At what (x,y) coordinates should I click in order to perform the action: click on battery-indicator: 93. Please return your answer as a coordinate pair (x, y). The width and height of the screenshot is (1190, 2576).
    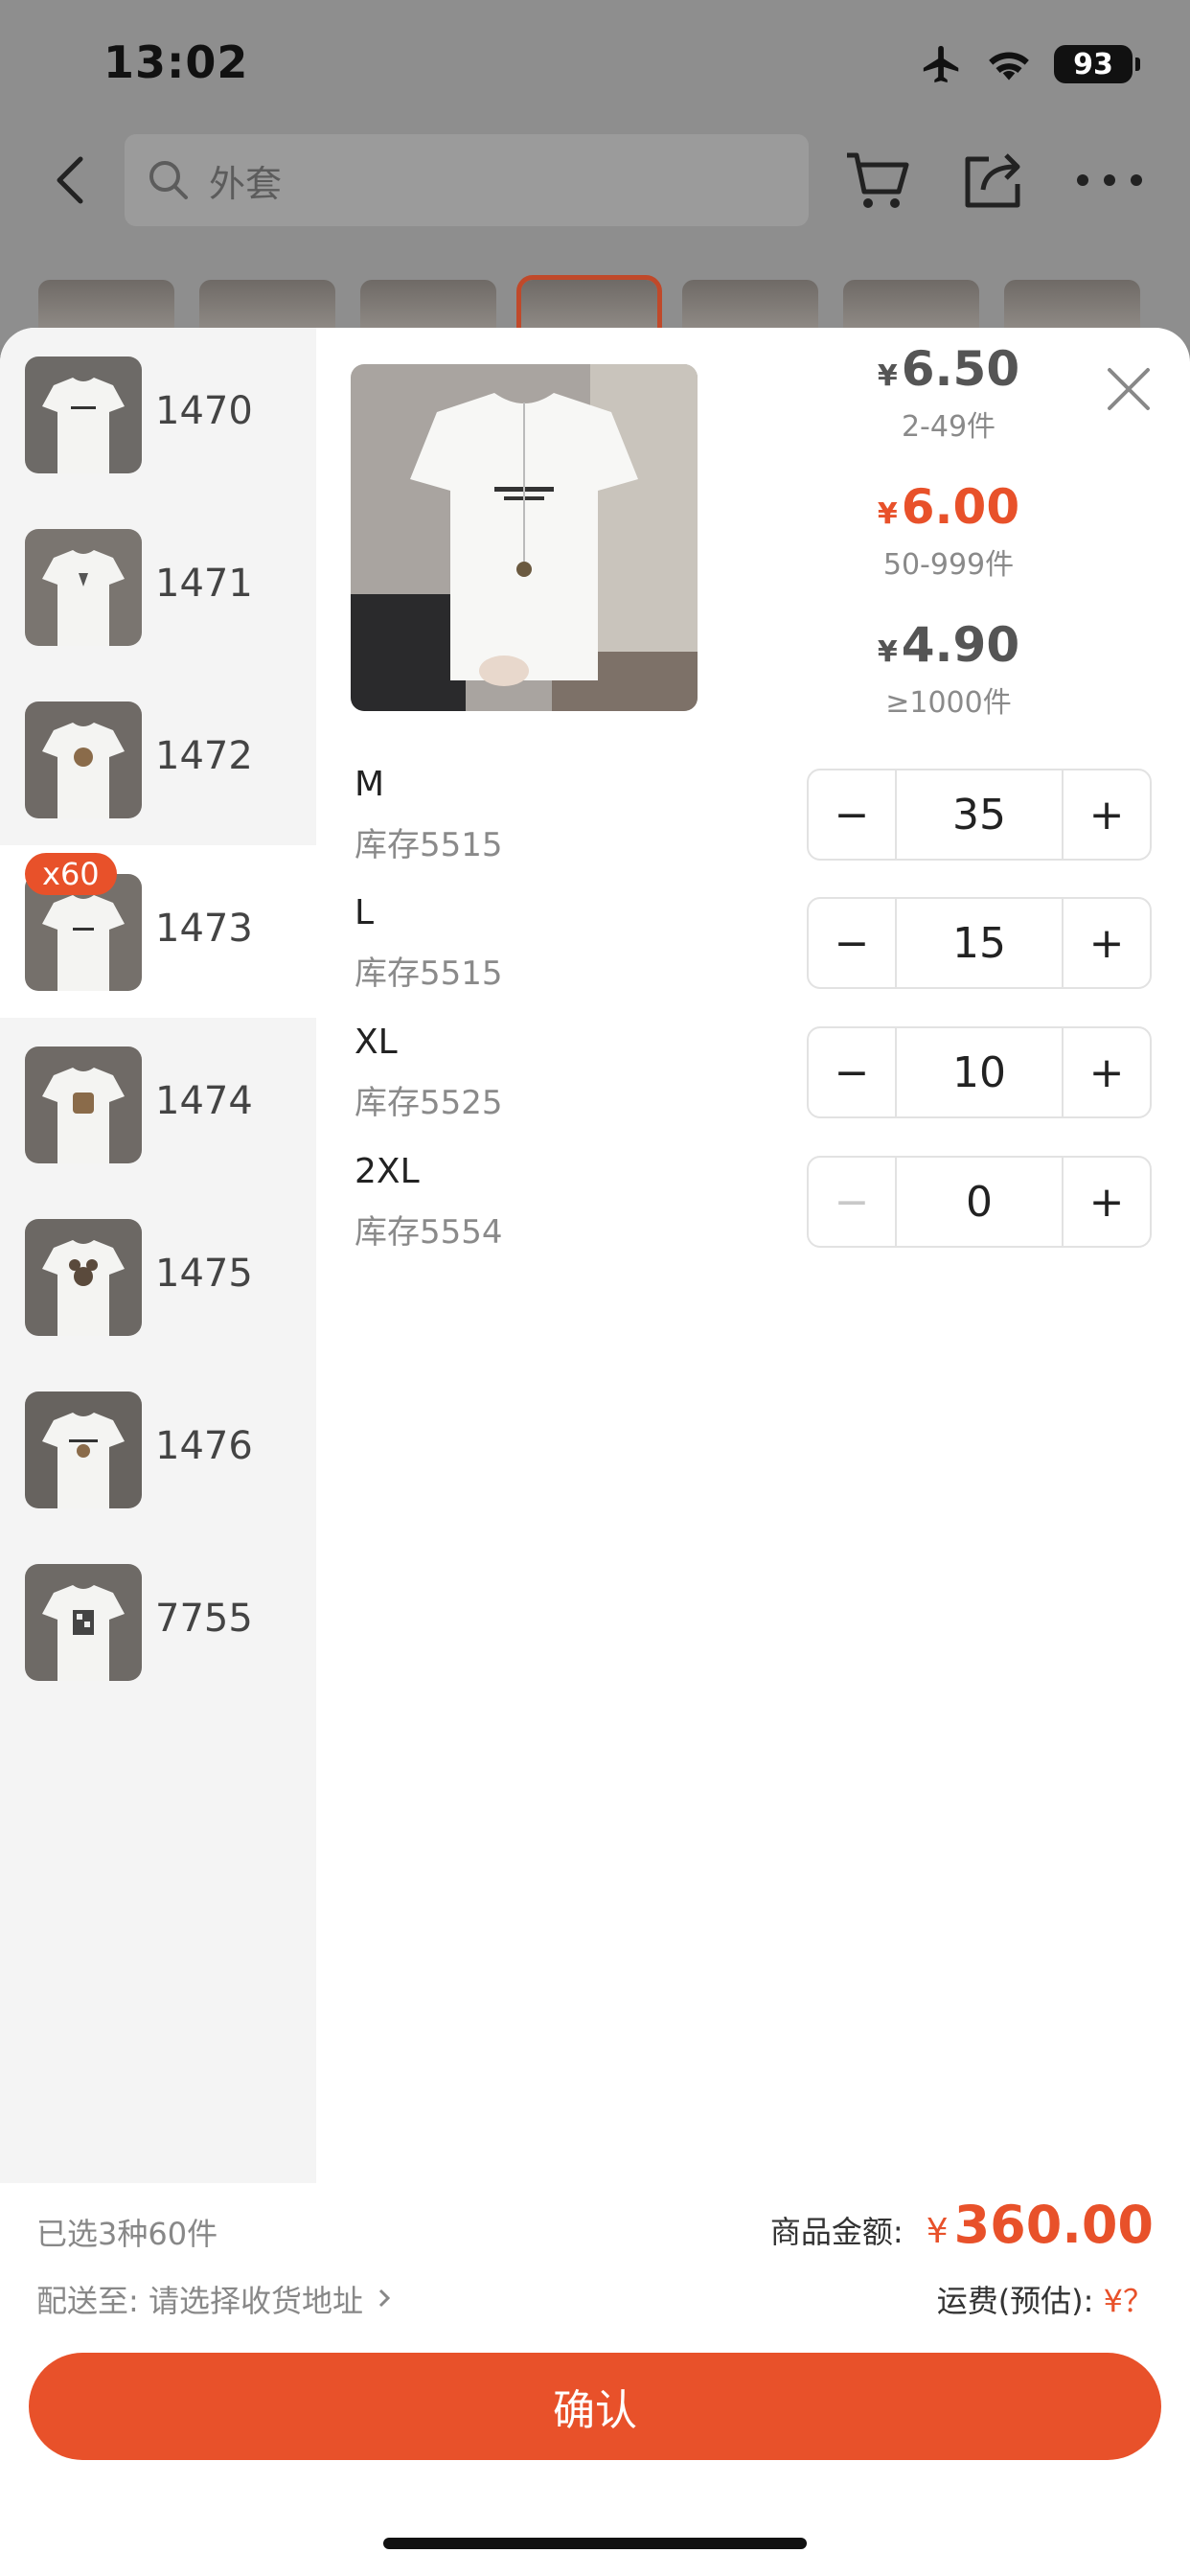
    Looking at the image, I should click on (1097, 64).